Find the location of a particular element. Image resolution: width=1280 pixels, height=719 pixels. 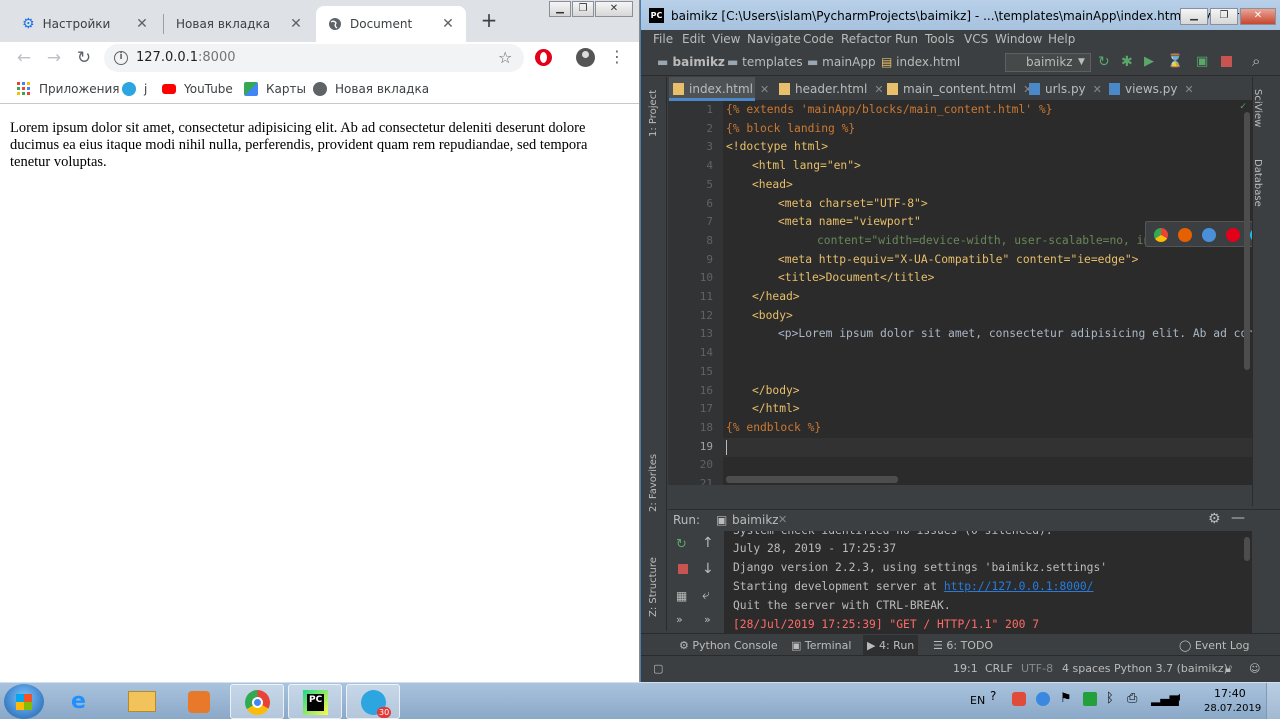

chrome-icon is located at coordinates (1161, 235).